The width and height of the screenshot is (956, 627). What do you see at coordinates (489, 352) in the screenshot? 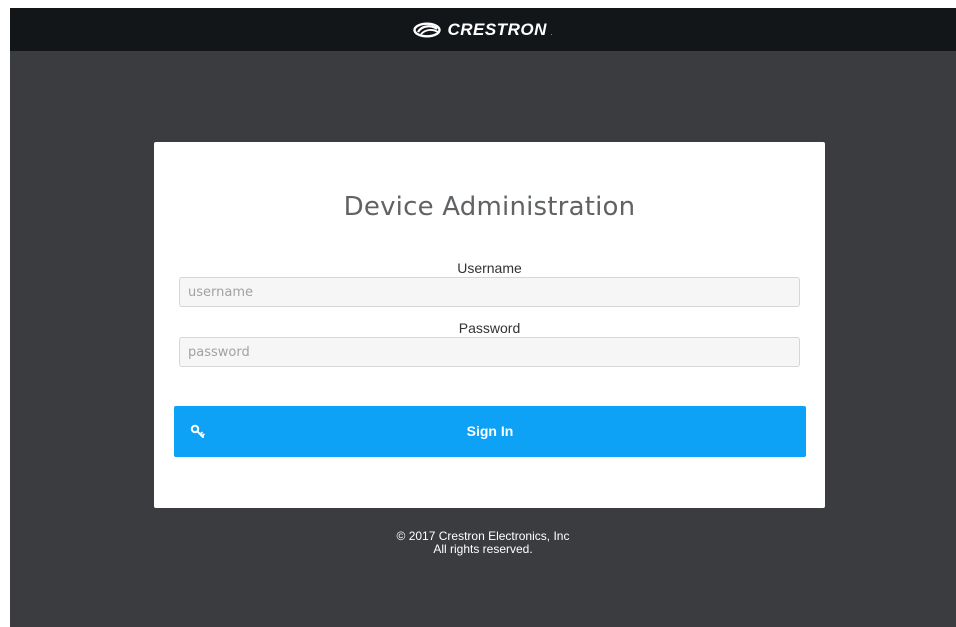
I see `password-input` at bounding box center [489, 352].